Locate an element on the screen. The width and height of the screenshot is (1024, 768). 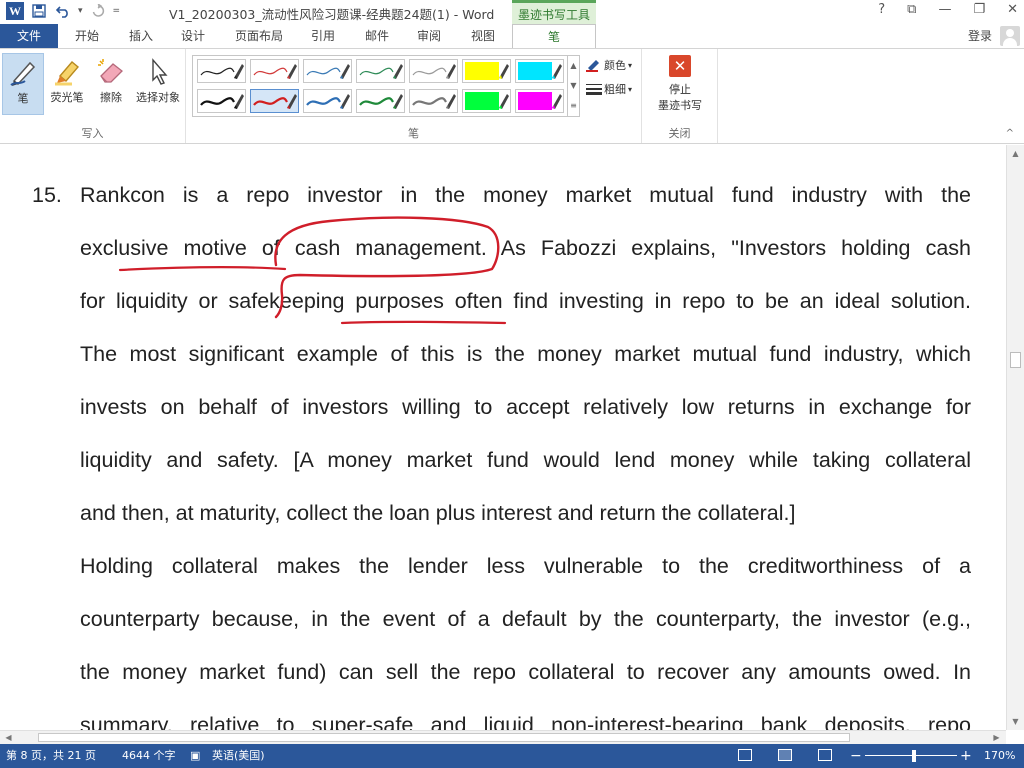
select-objects-button: 选择对象 is located at coordinates (158, 84).